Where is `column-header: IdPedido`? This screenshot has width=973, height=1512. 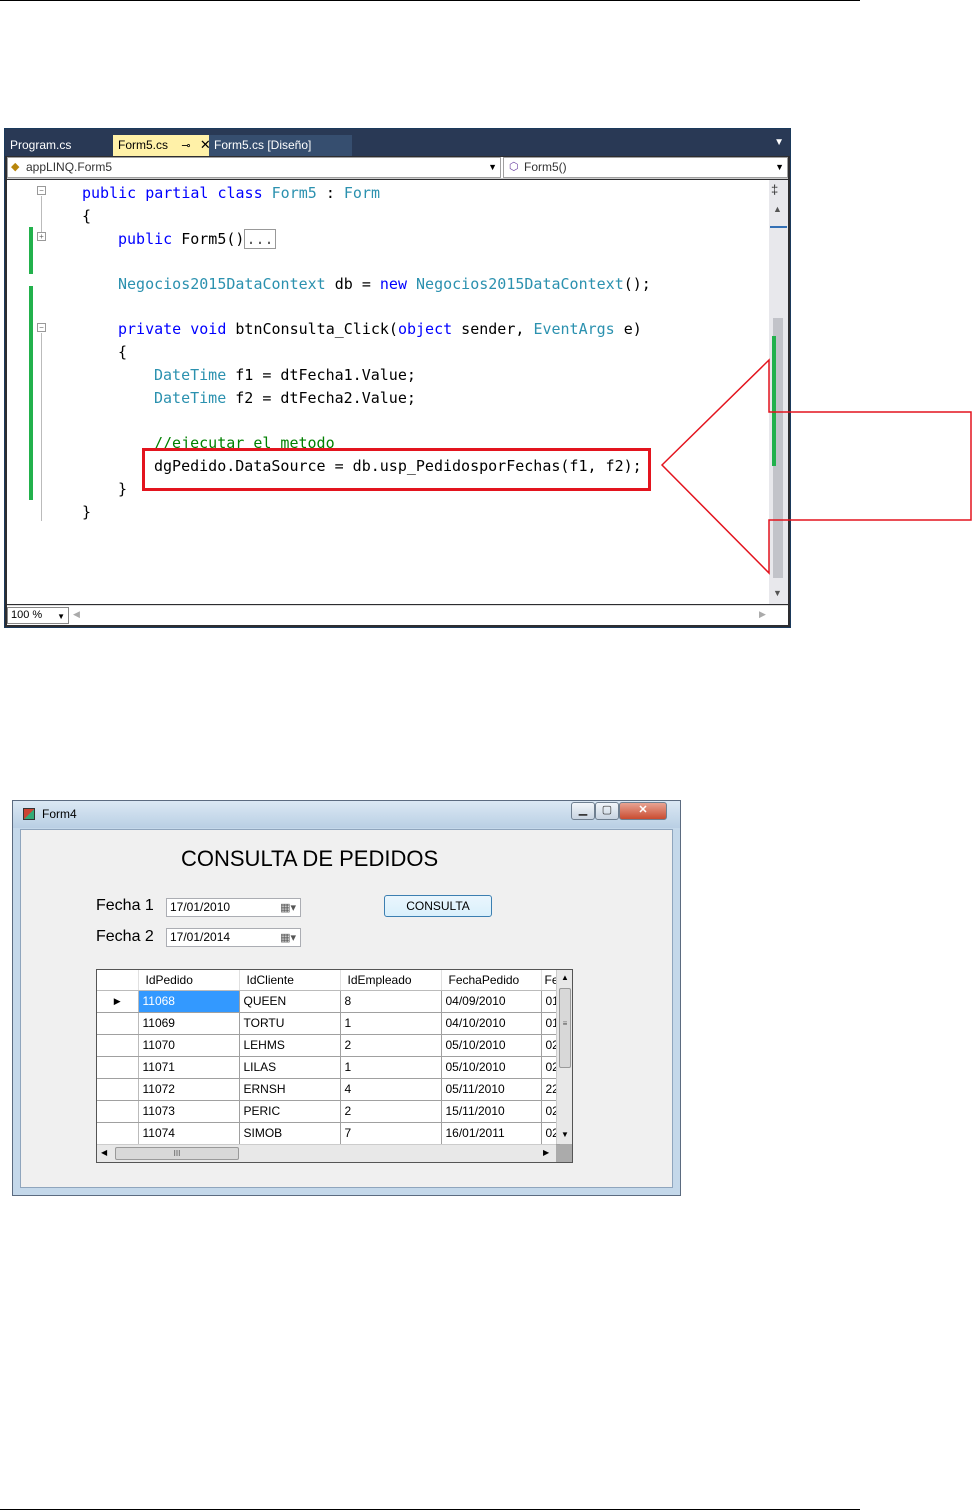
column-header: IdPedido is located at coordinates (189, 980).